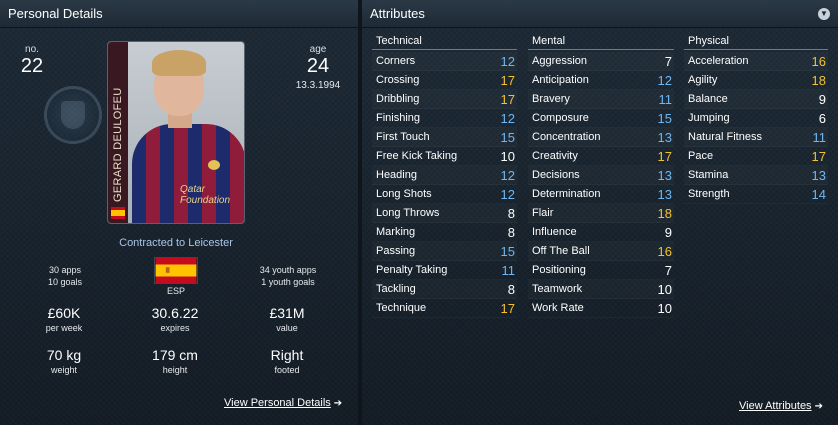  I want to click on attribute-name: Agility, so click(703, 80).